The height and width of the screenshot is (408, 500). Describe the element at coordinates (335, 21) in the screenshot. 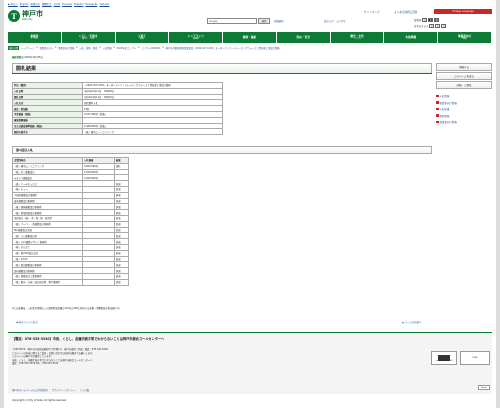

I see `reading-assist-link: 読み上げ・ふりがな` at that location.